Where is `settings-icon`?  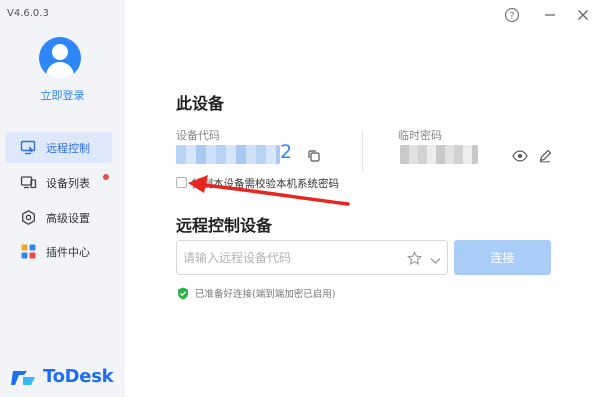 settings-icon is located at coordinates (28, 217).